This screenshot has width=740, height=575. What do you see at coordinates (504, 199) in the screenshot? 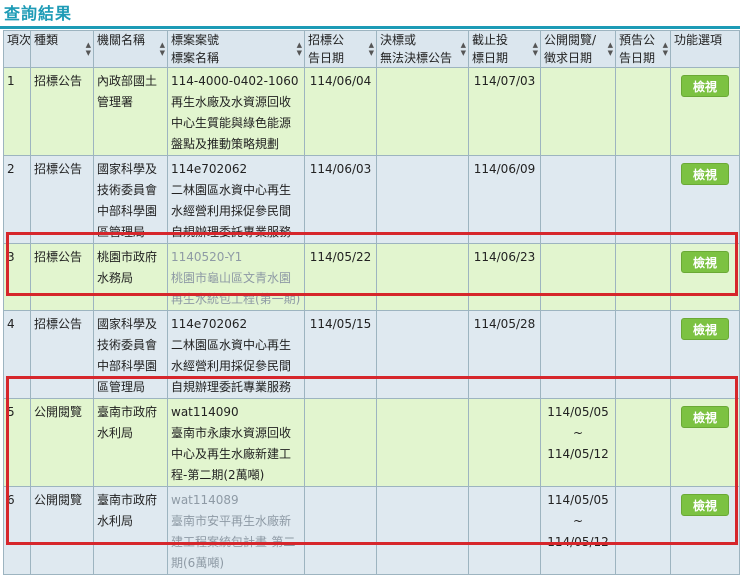
I see `cell-deadline: 114/06/09` at bounding box center [504, 199].